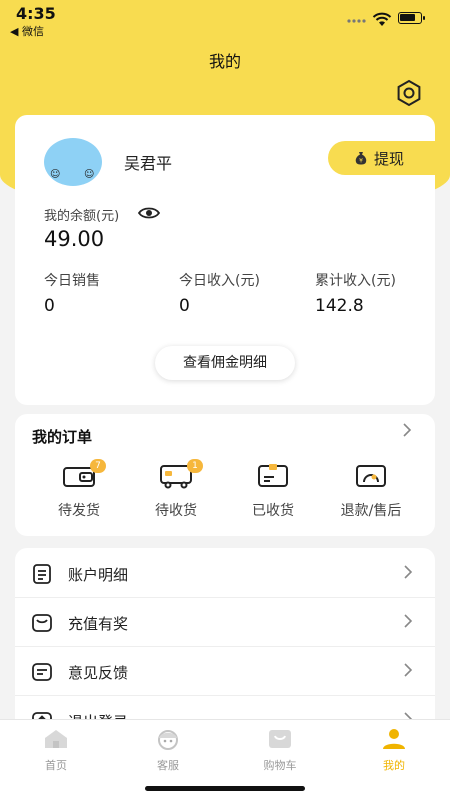 This screenshot has height=800, width=450. I want to click on menu-label: 账户明细, so click(98, 575).